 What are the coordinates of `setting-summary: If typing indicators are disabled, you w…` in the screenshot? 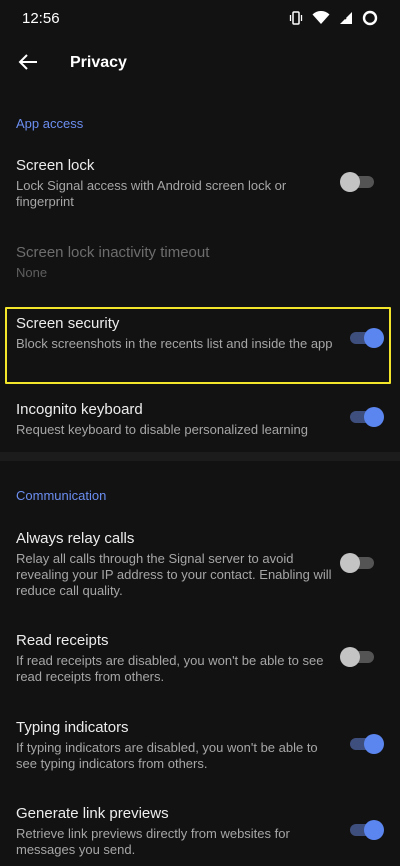 It's located at (167, 755).